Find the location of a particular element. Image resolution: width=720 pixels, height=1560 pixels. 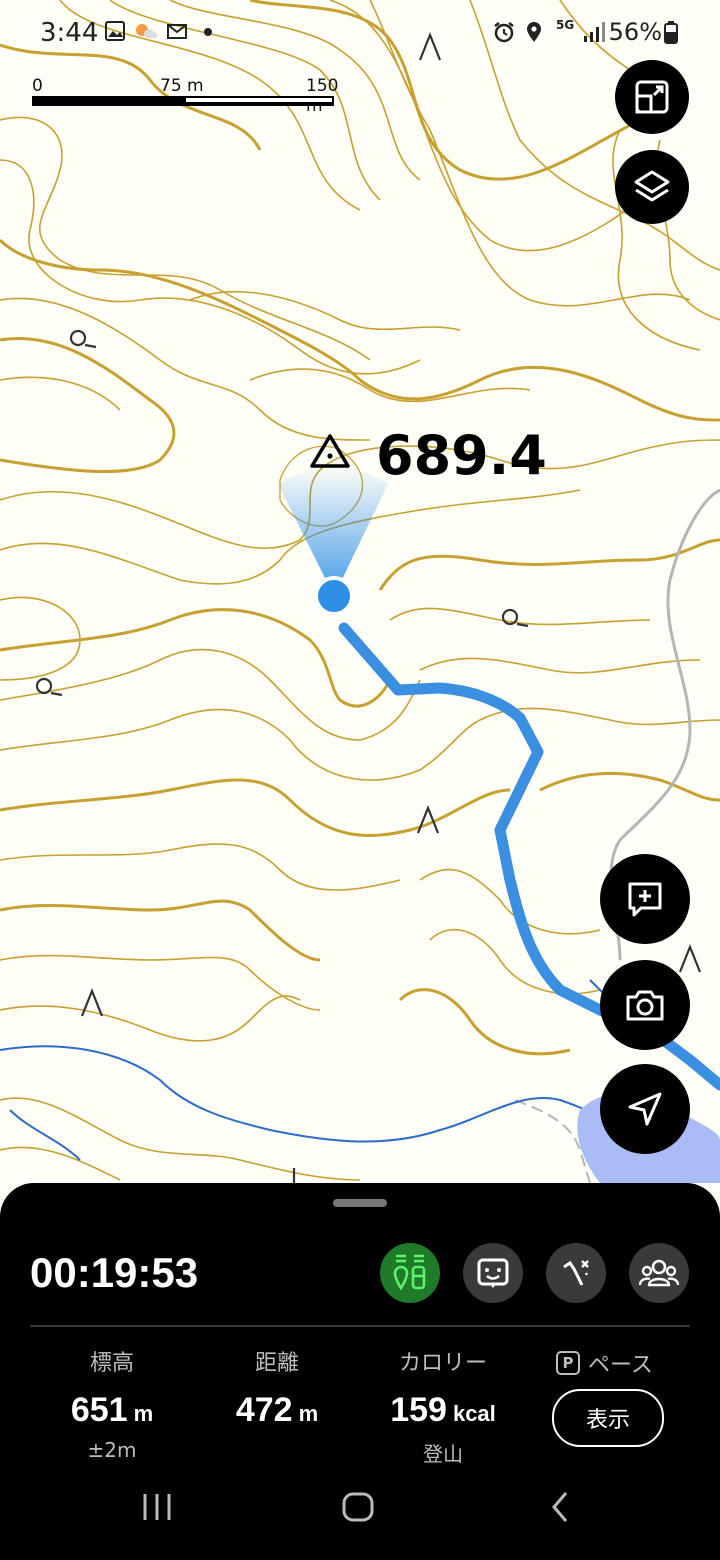

scale-bar: 0 75 m 150 m is located at coordinates (187, 96).